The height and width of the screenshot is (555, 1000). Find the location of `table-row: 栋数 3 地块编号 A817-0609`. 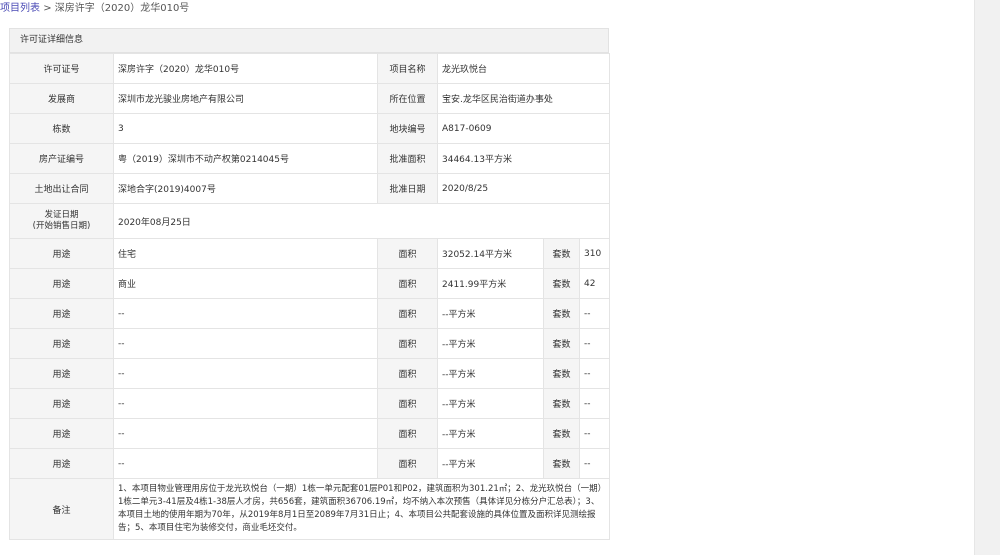

table-row: 栋数 3 地块编号 A817-0609 is located at coordinates (310, 128).